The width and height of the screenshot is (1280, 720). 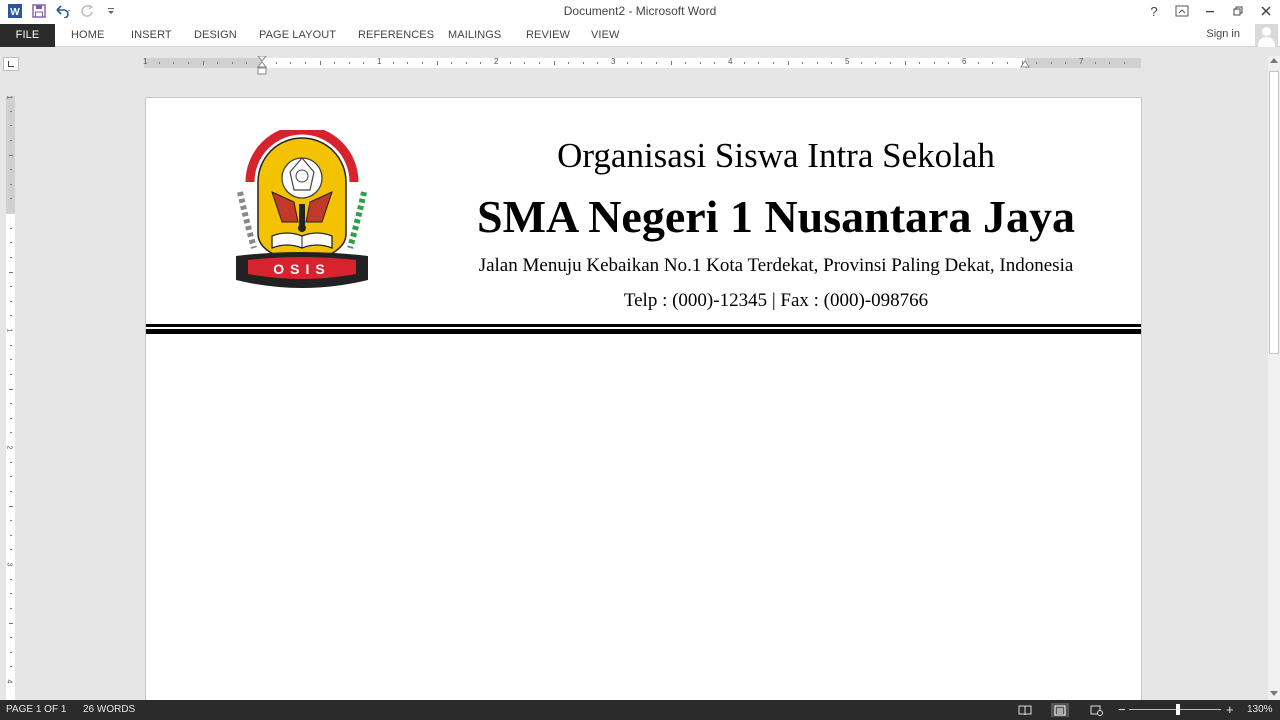 What do you see at coordinates (9, 681) in the screenshot?
I see `vruler-number: 4` at bounding box center [9, 681].